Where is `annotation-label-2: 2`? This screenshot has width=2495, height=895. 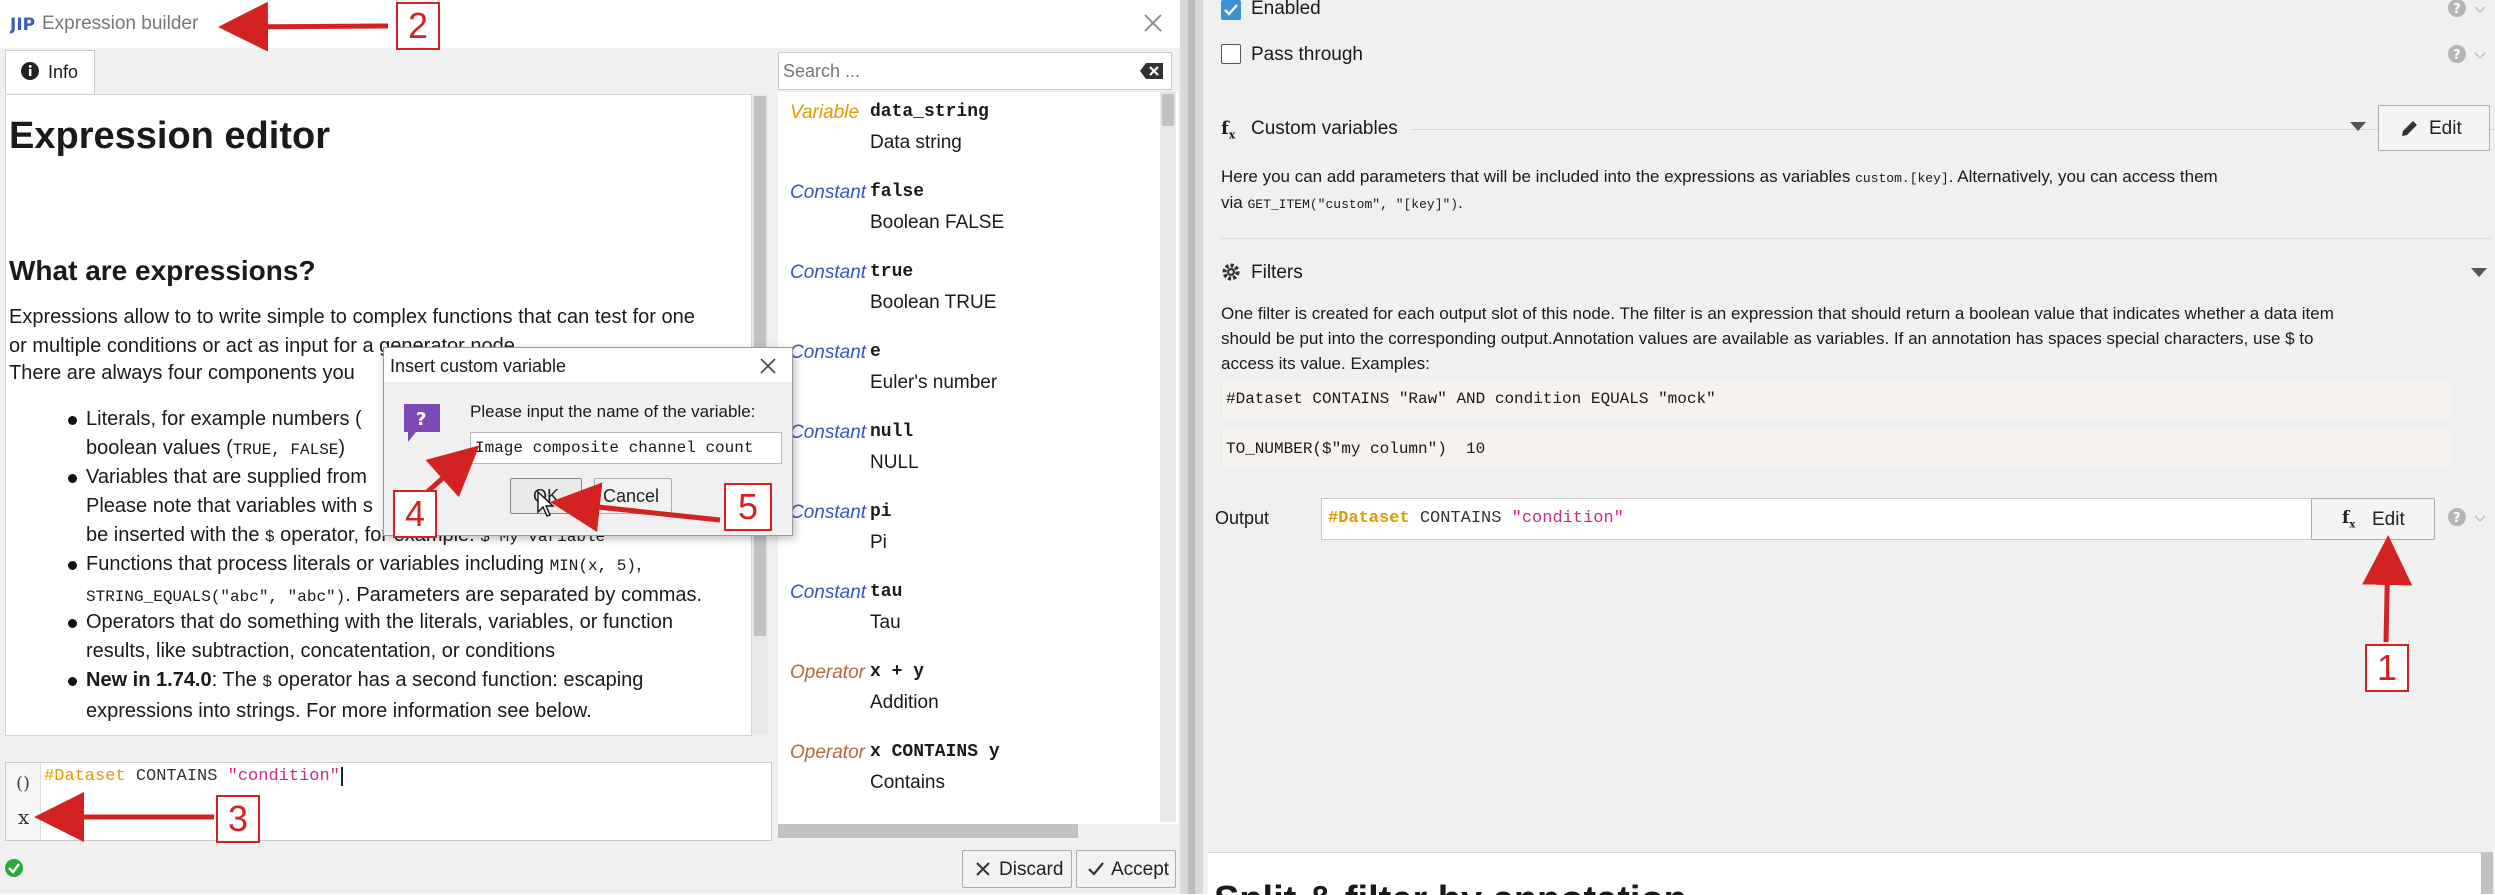 annotation-label-2: 2 is located at coordinates (418, 26).